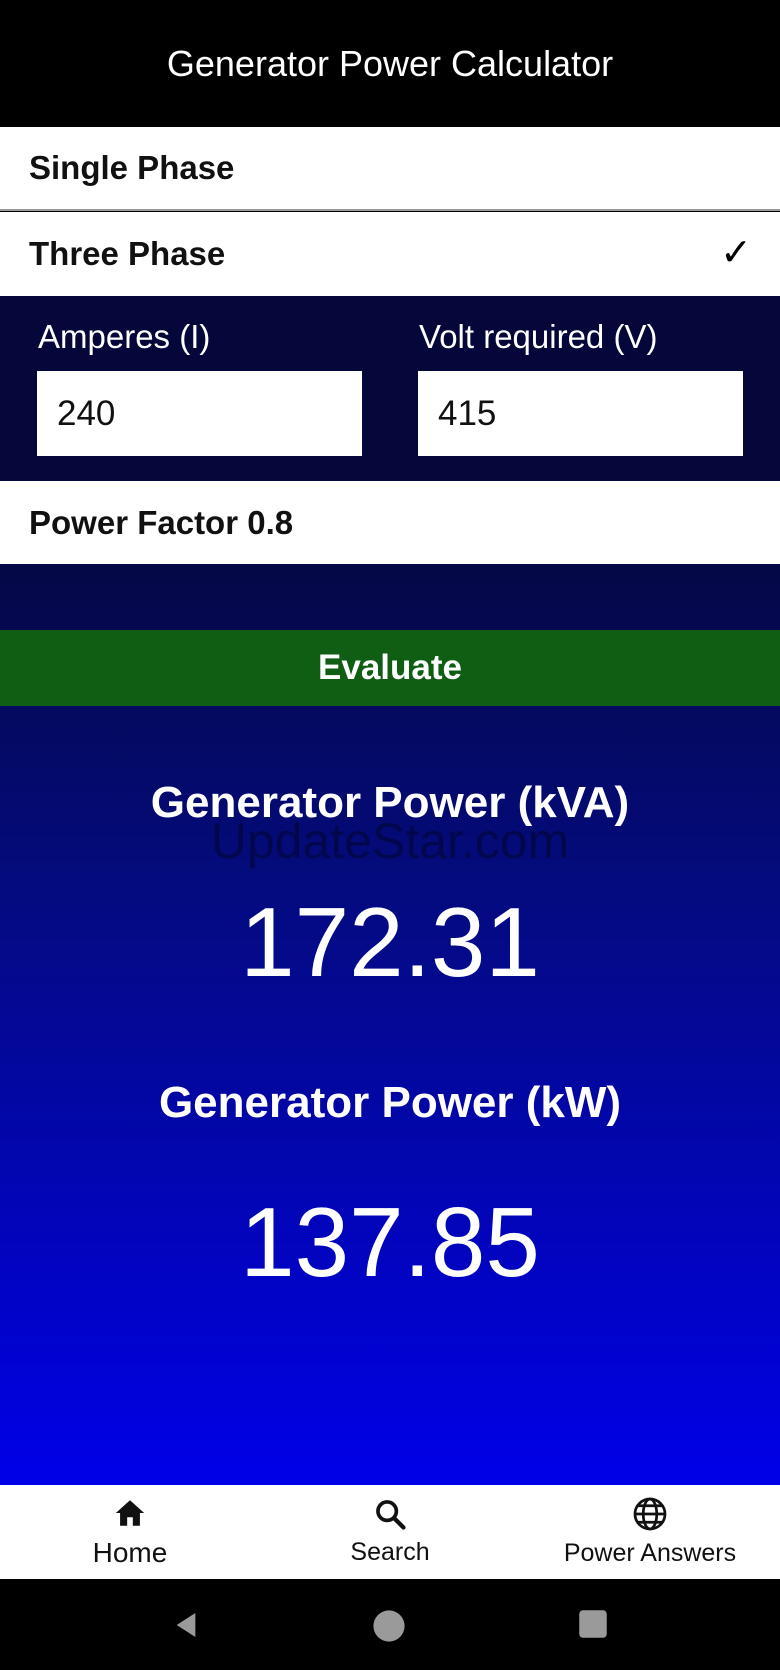  Describe the element at coordinates (124, 336) in the screenshot. I see `amperes-label: Amperes (I)` at that location.